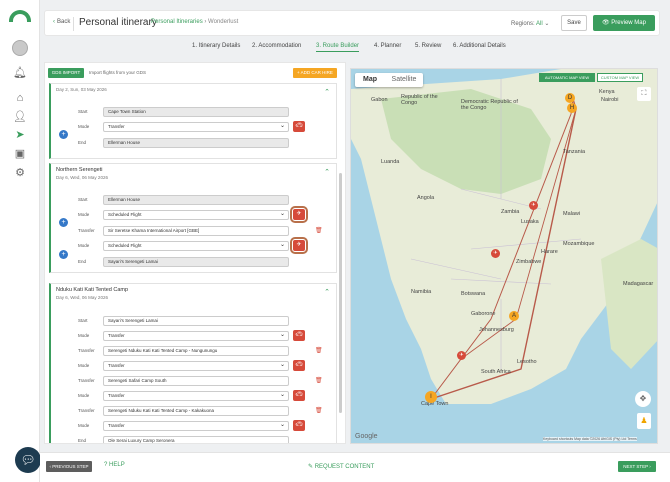 This screenshot has height=482, width=670. What do you see at coordinates (644, 94) in the screenshot?
I see `fullscreen-icon: ⛶` at bounding box center [644, 94].